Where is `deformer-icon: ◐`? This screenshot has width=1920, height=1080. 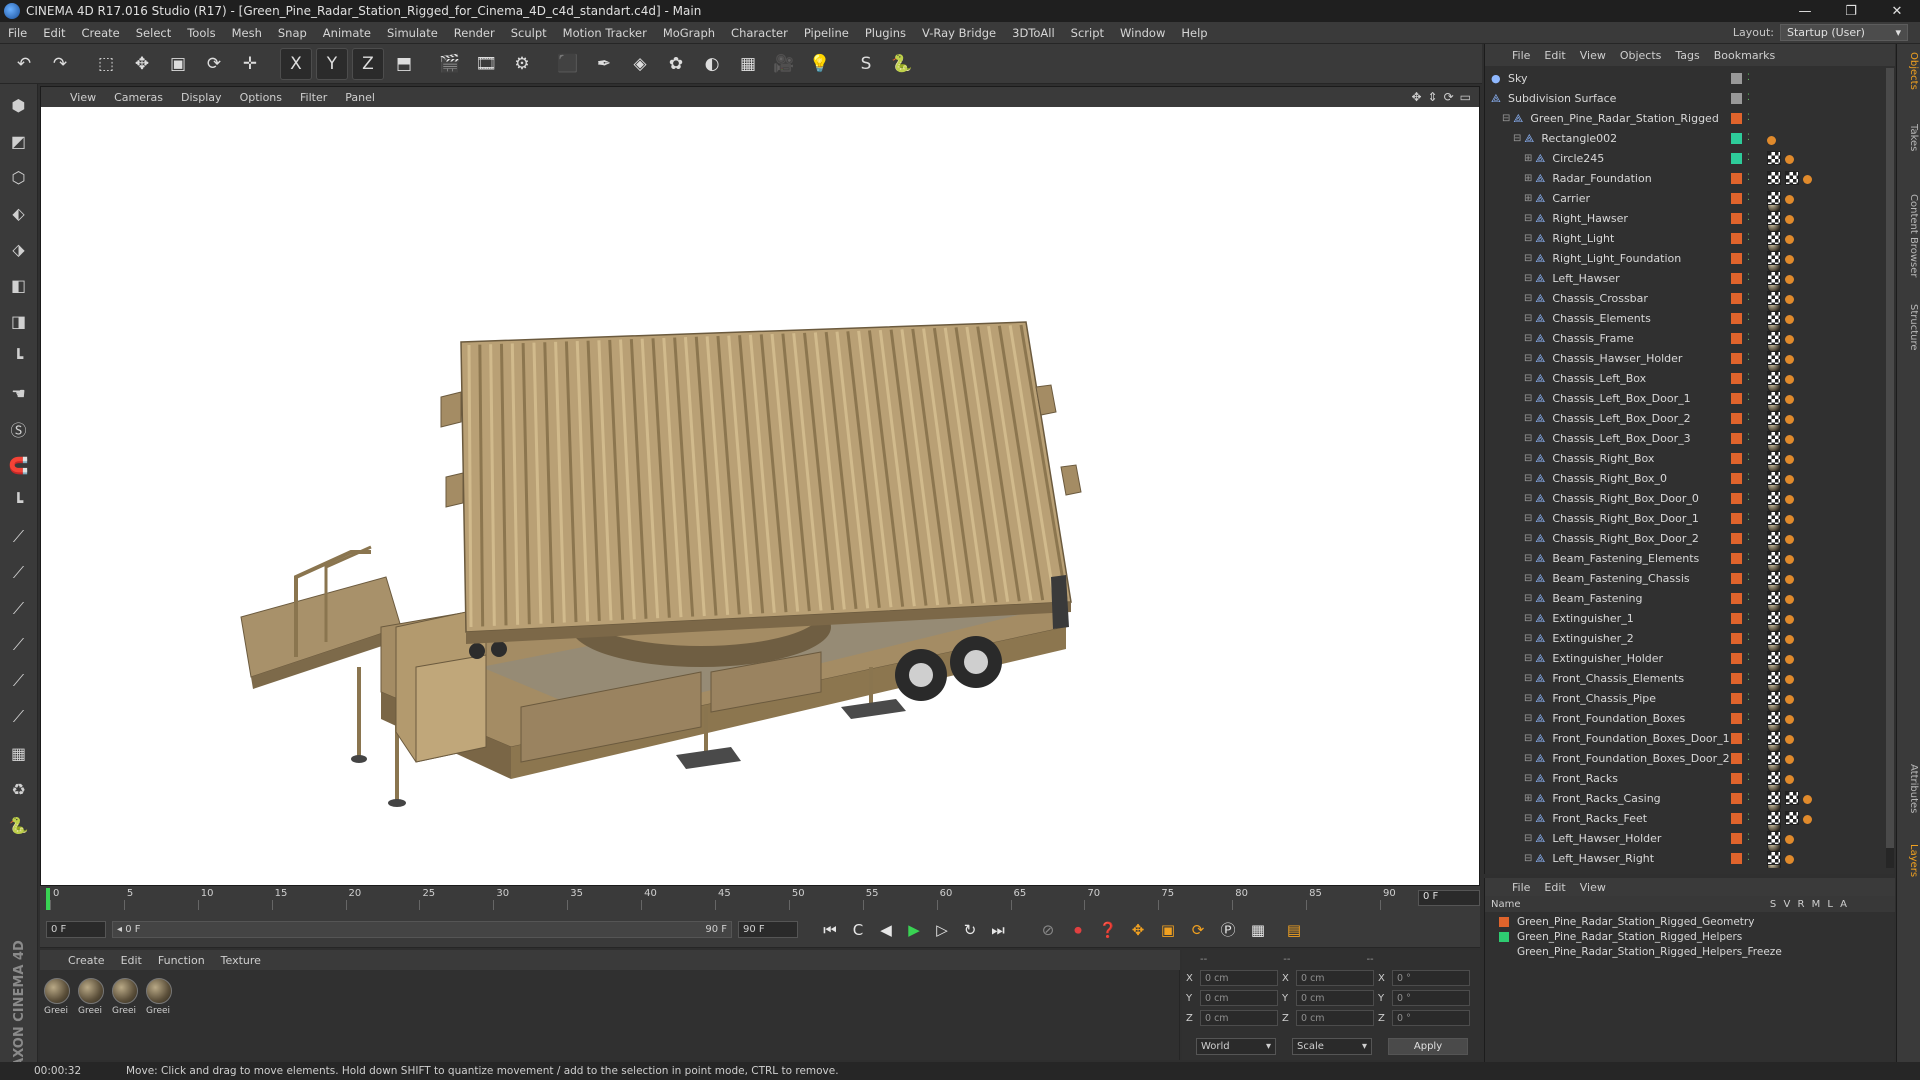 deformer-icon: ◐ is located at coordinates (712, 64).